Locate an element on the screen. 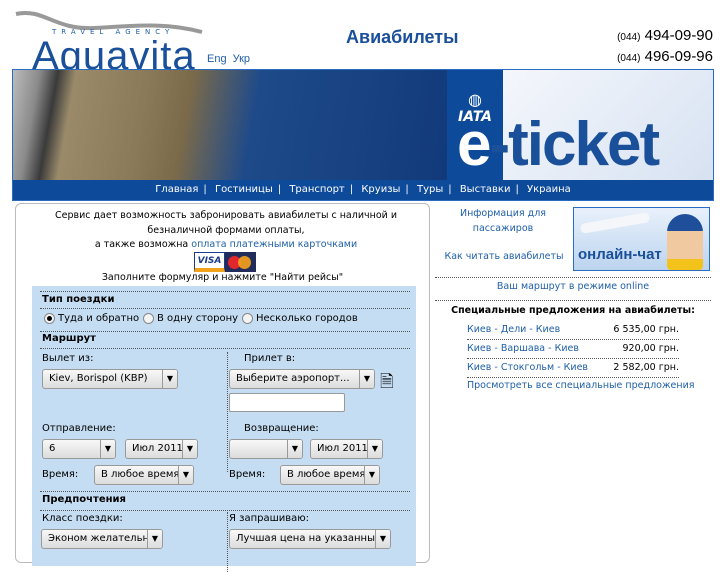 The height and width of the screenshot is (572, 727). nav-cruises: Круизы is located at coordinates (380, 189).